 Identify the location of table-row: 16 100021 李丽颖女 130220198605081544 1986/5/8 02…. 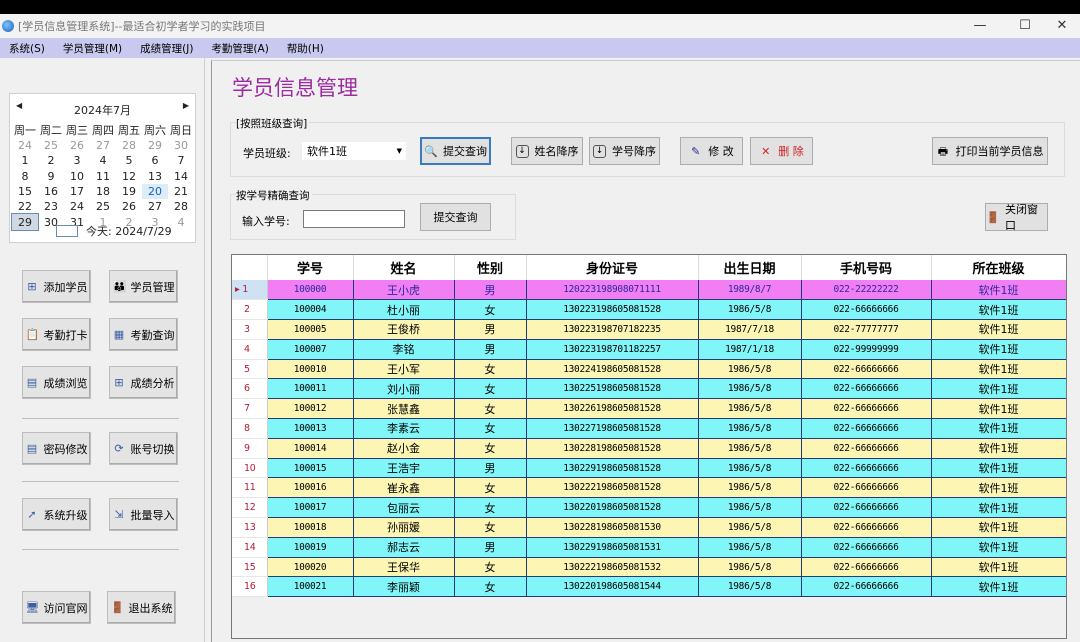
(649, 587).